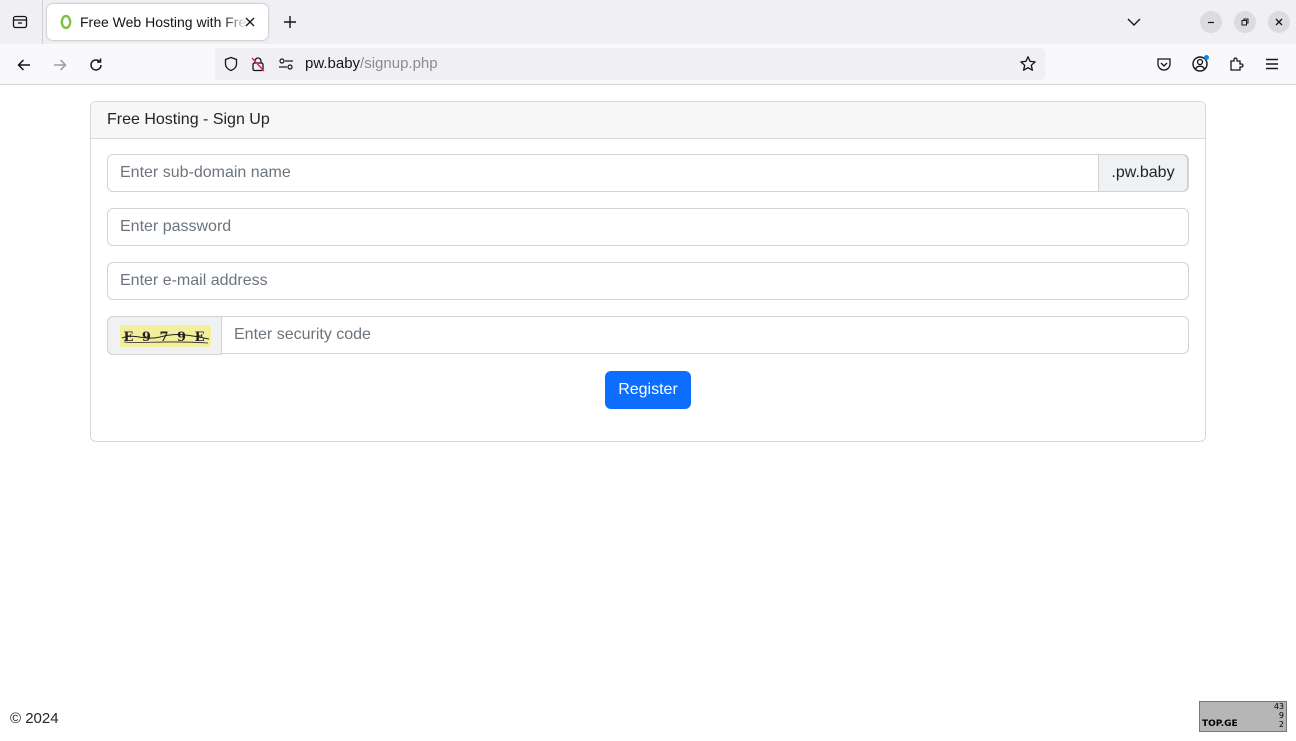 The image size is (1296, 741). I want to click on navigation-toolbar: pw.baby/signup.php, so click(648, 64).